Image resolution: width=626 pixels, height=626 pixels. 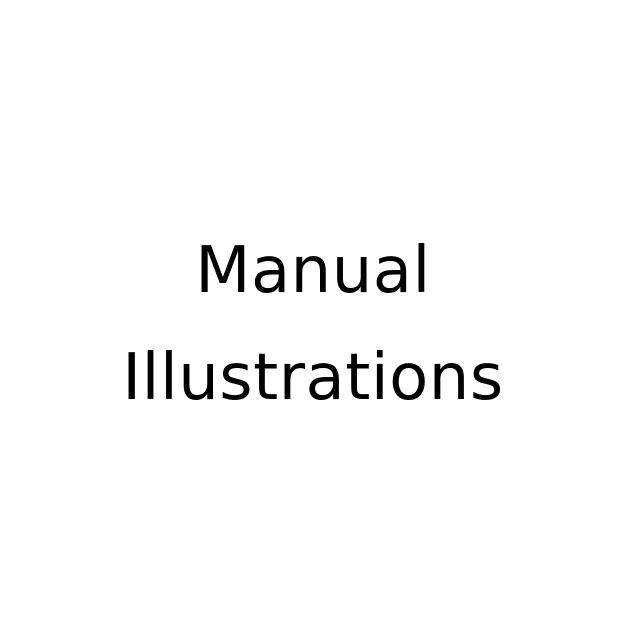 What do you see at coordinates (313, 378) in the screenshot?
I see `title-line-2: Illustrations` at bounding box center [313, 378].